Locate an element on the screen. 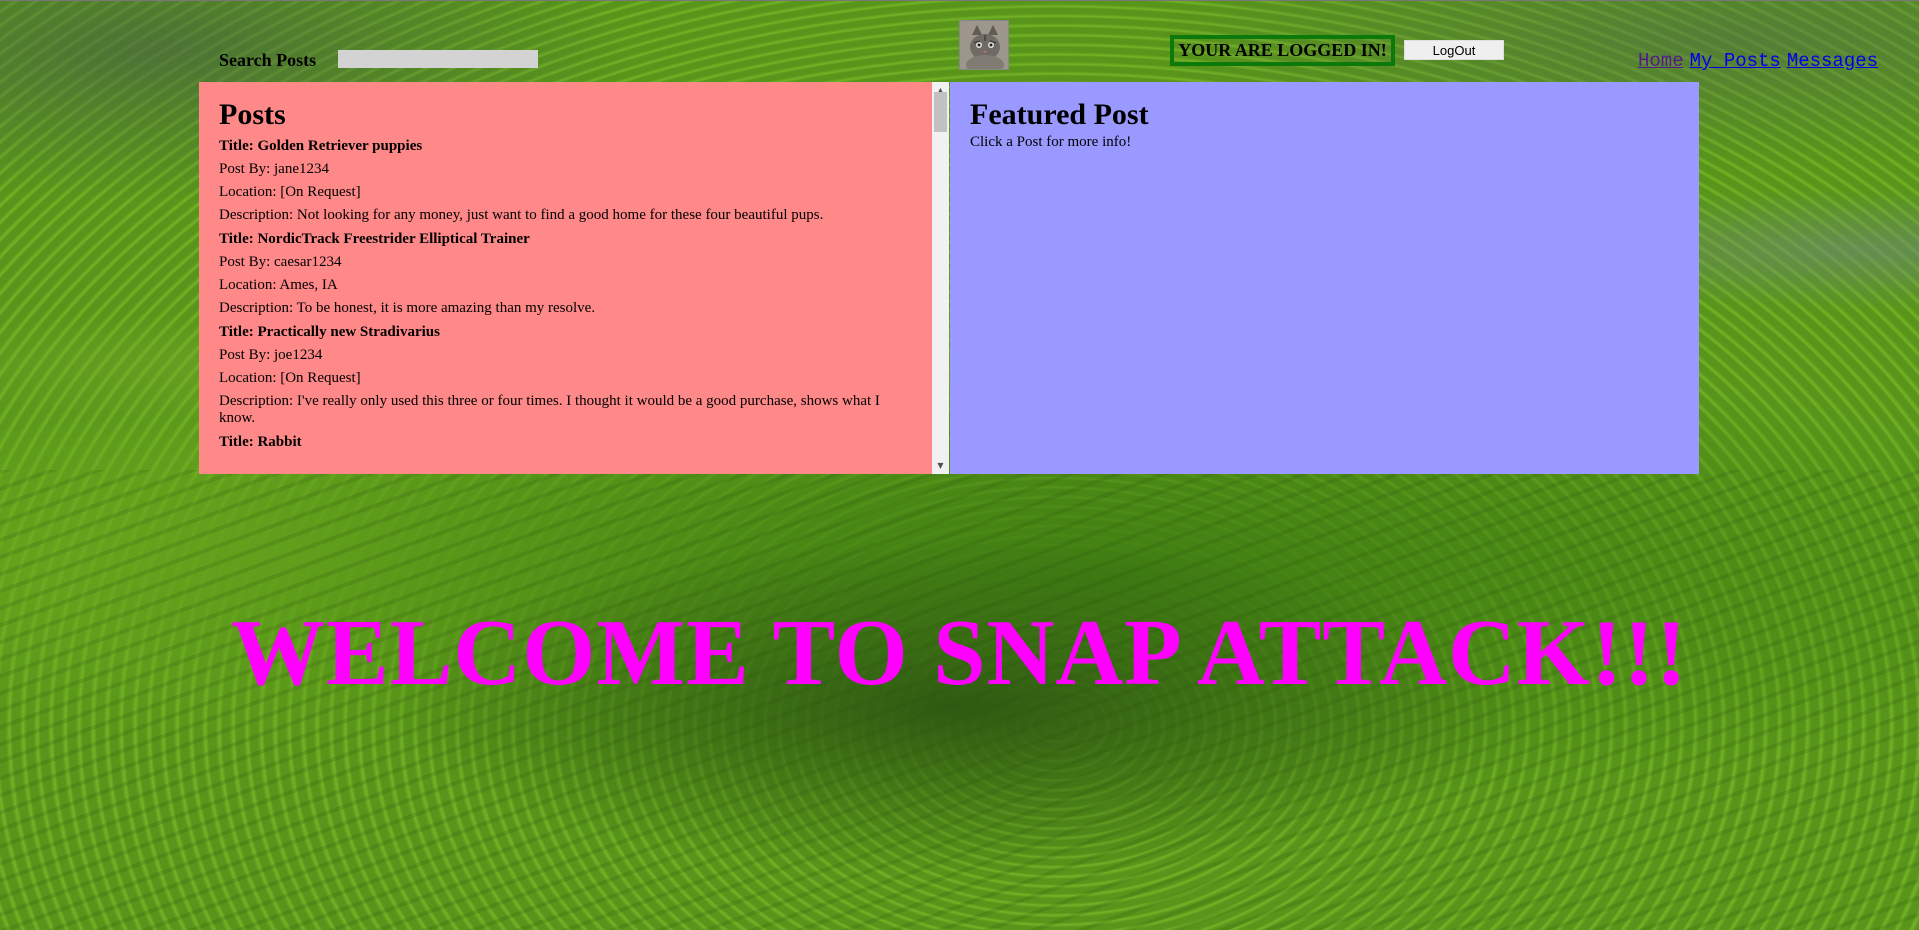  posts-scrollbar: ▲ ▼ is located at coordinates (940, 278).